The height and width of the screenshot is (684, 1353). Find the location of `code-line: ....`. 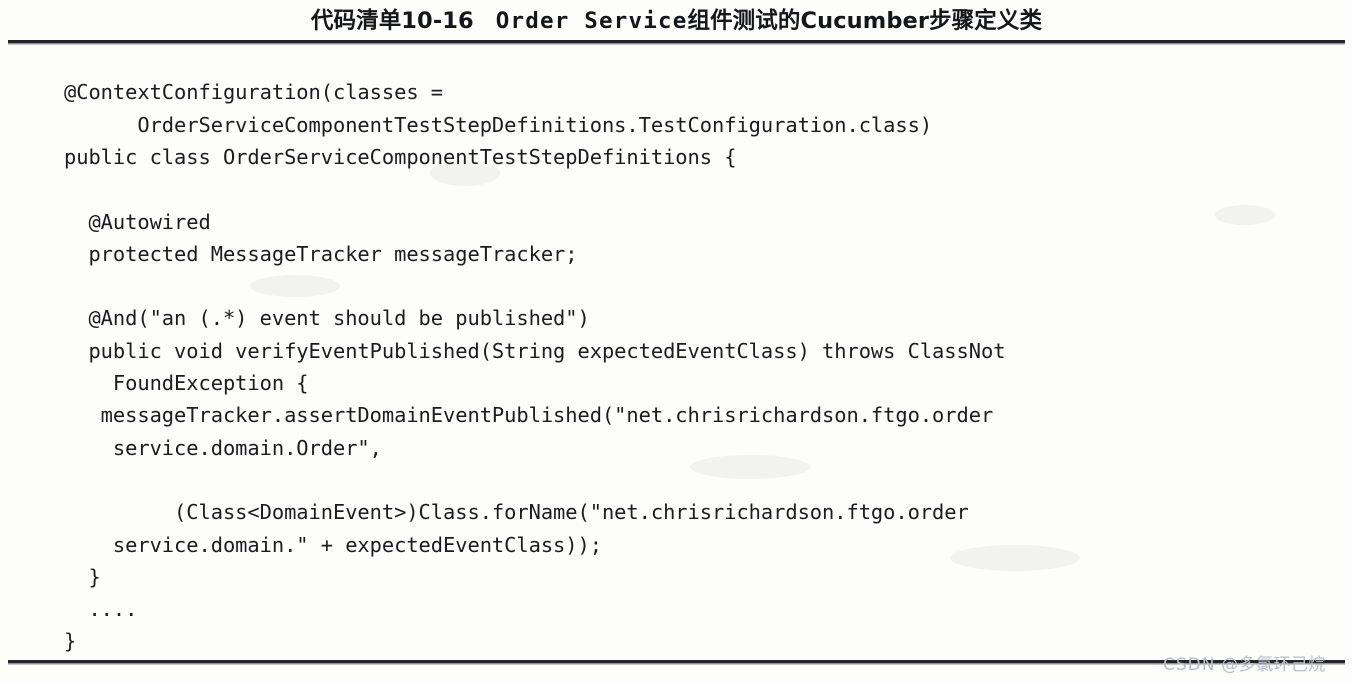

code-line: .... is located at coordinates (101, 609).